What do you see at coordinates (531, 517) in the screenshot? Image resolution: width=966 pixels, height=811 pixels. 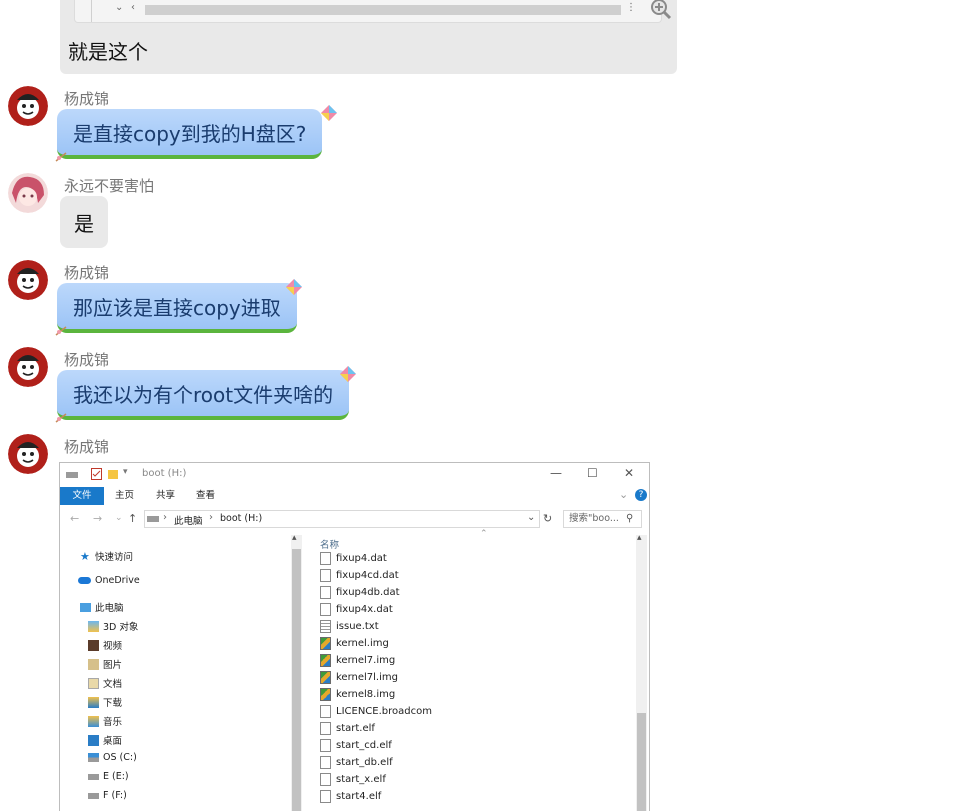 I see `address-dropdown-icon: ⌄` at bounding box center [531, 517].